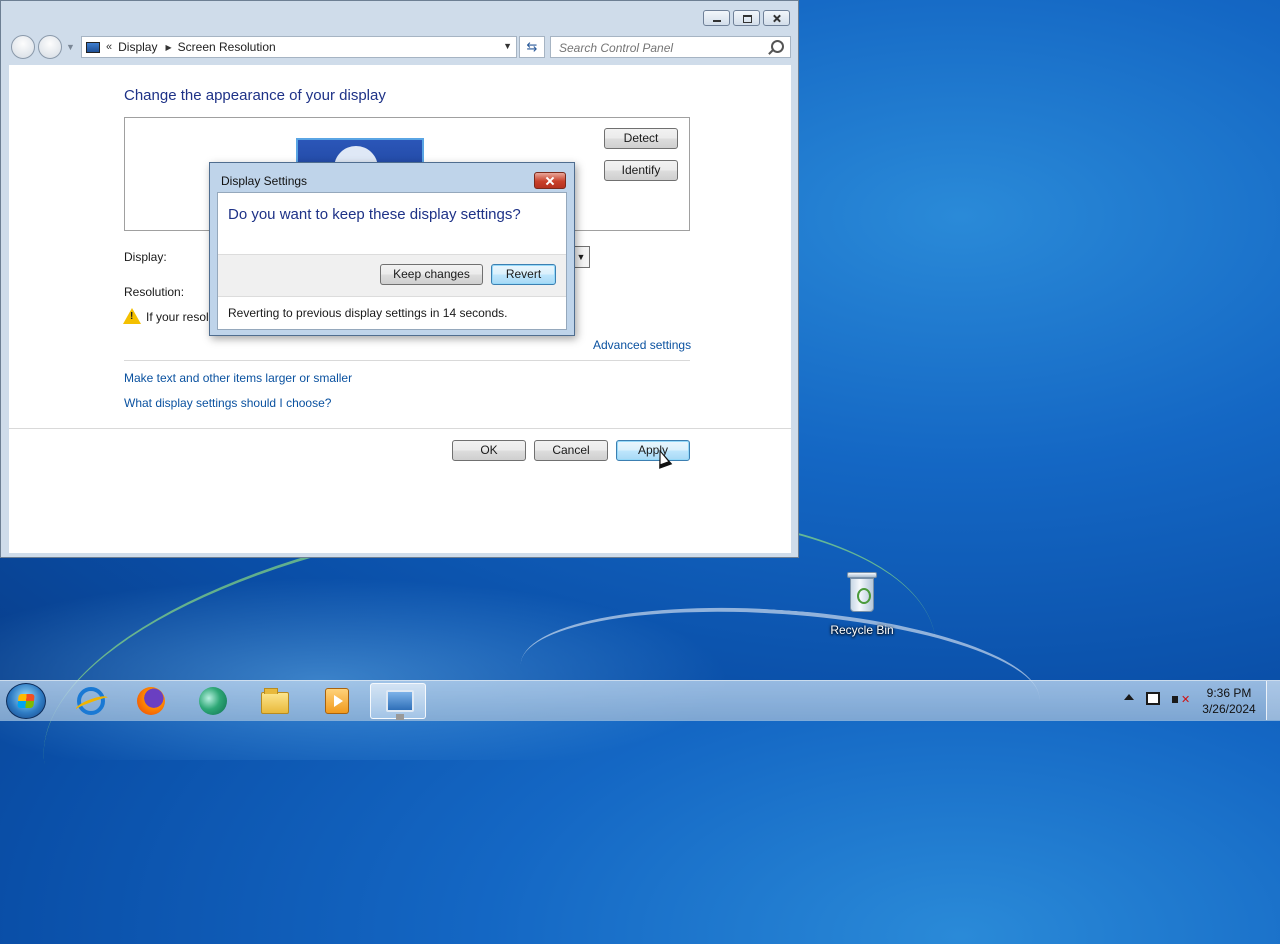 Image resolution: width=1280 pixels, height=944 pixels. I want to click on show-hidden-icons-button, so click(1129, 697).